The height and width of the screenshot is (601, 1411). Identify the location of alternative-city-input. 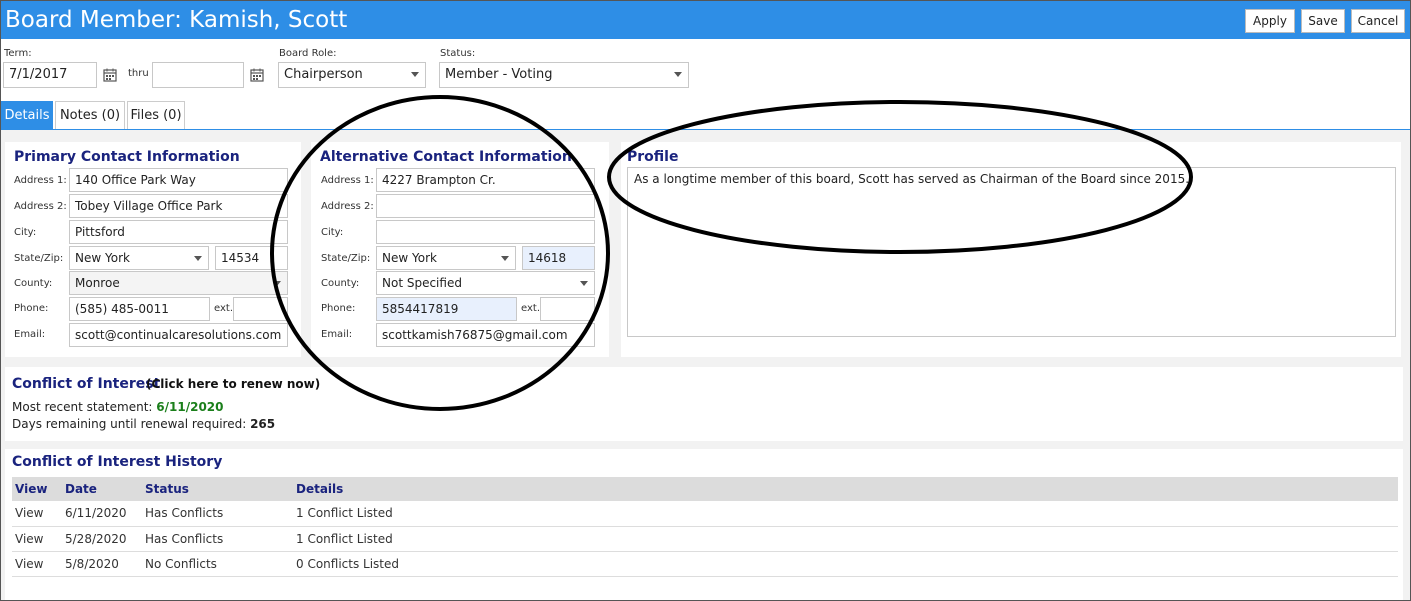
(485, 232).